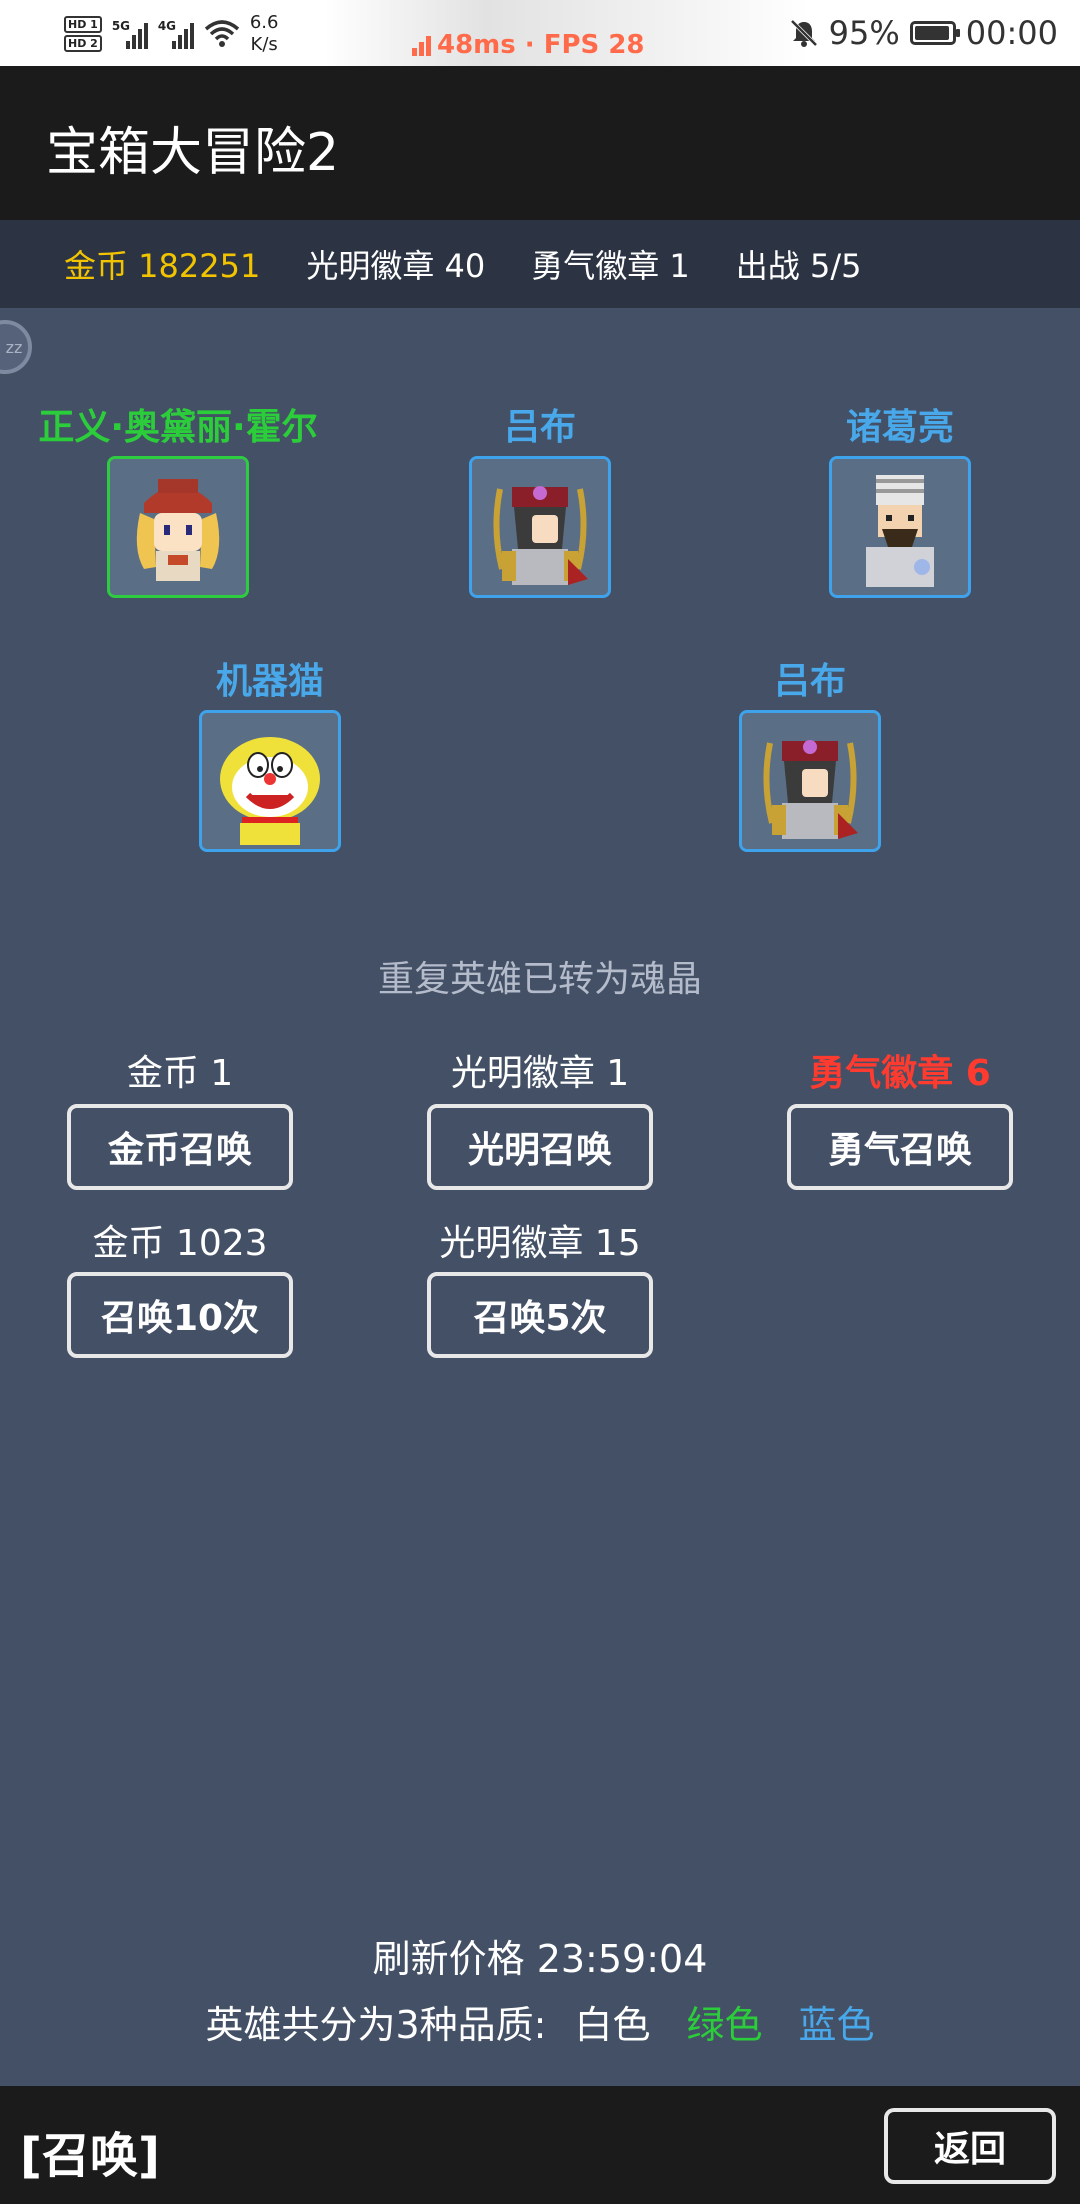 This screenshot has height=2204, width=1080. What do you see at coordinates (83, 24) in the screenshot?
I see `hd1-badge: HD 1` at bounding box center [83, 24].